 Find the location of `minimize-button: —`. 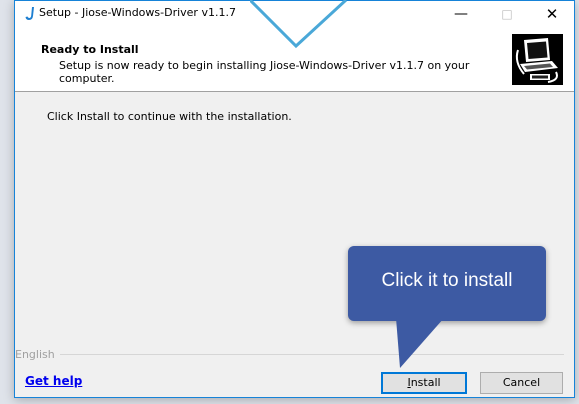

minimize-button: — is located at coordinates (461, 14).